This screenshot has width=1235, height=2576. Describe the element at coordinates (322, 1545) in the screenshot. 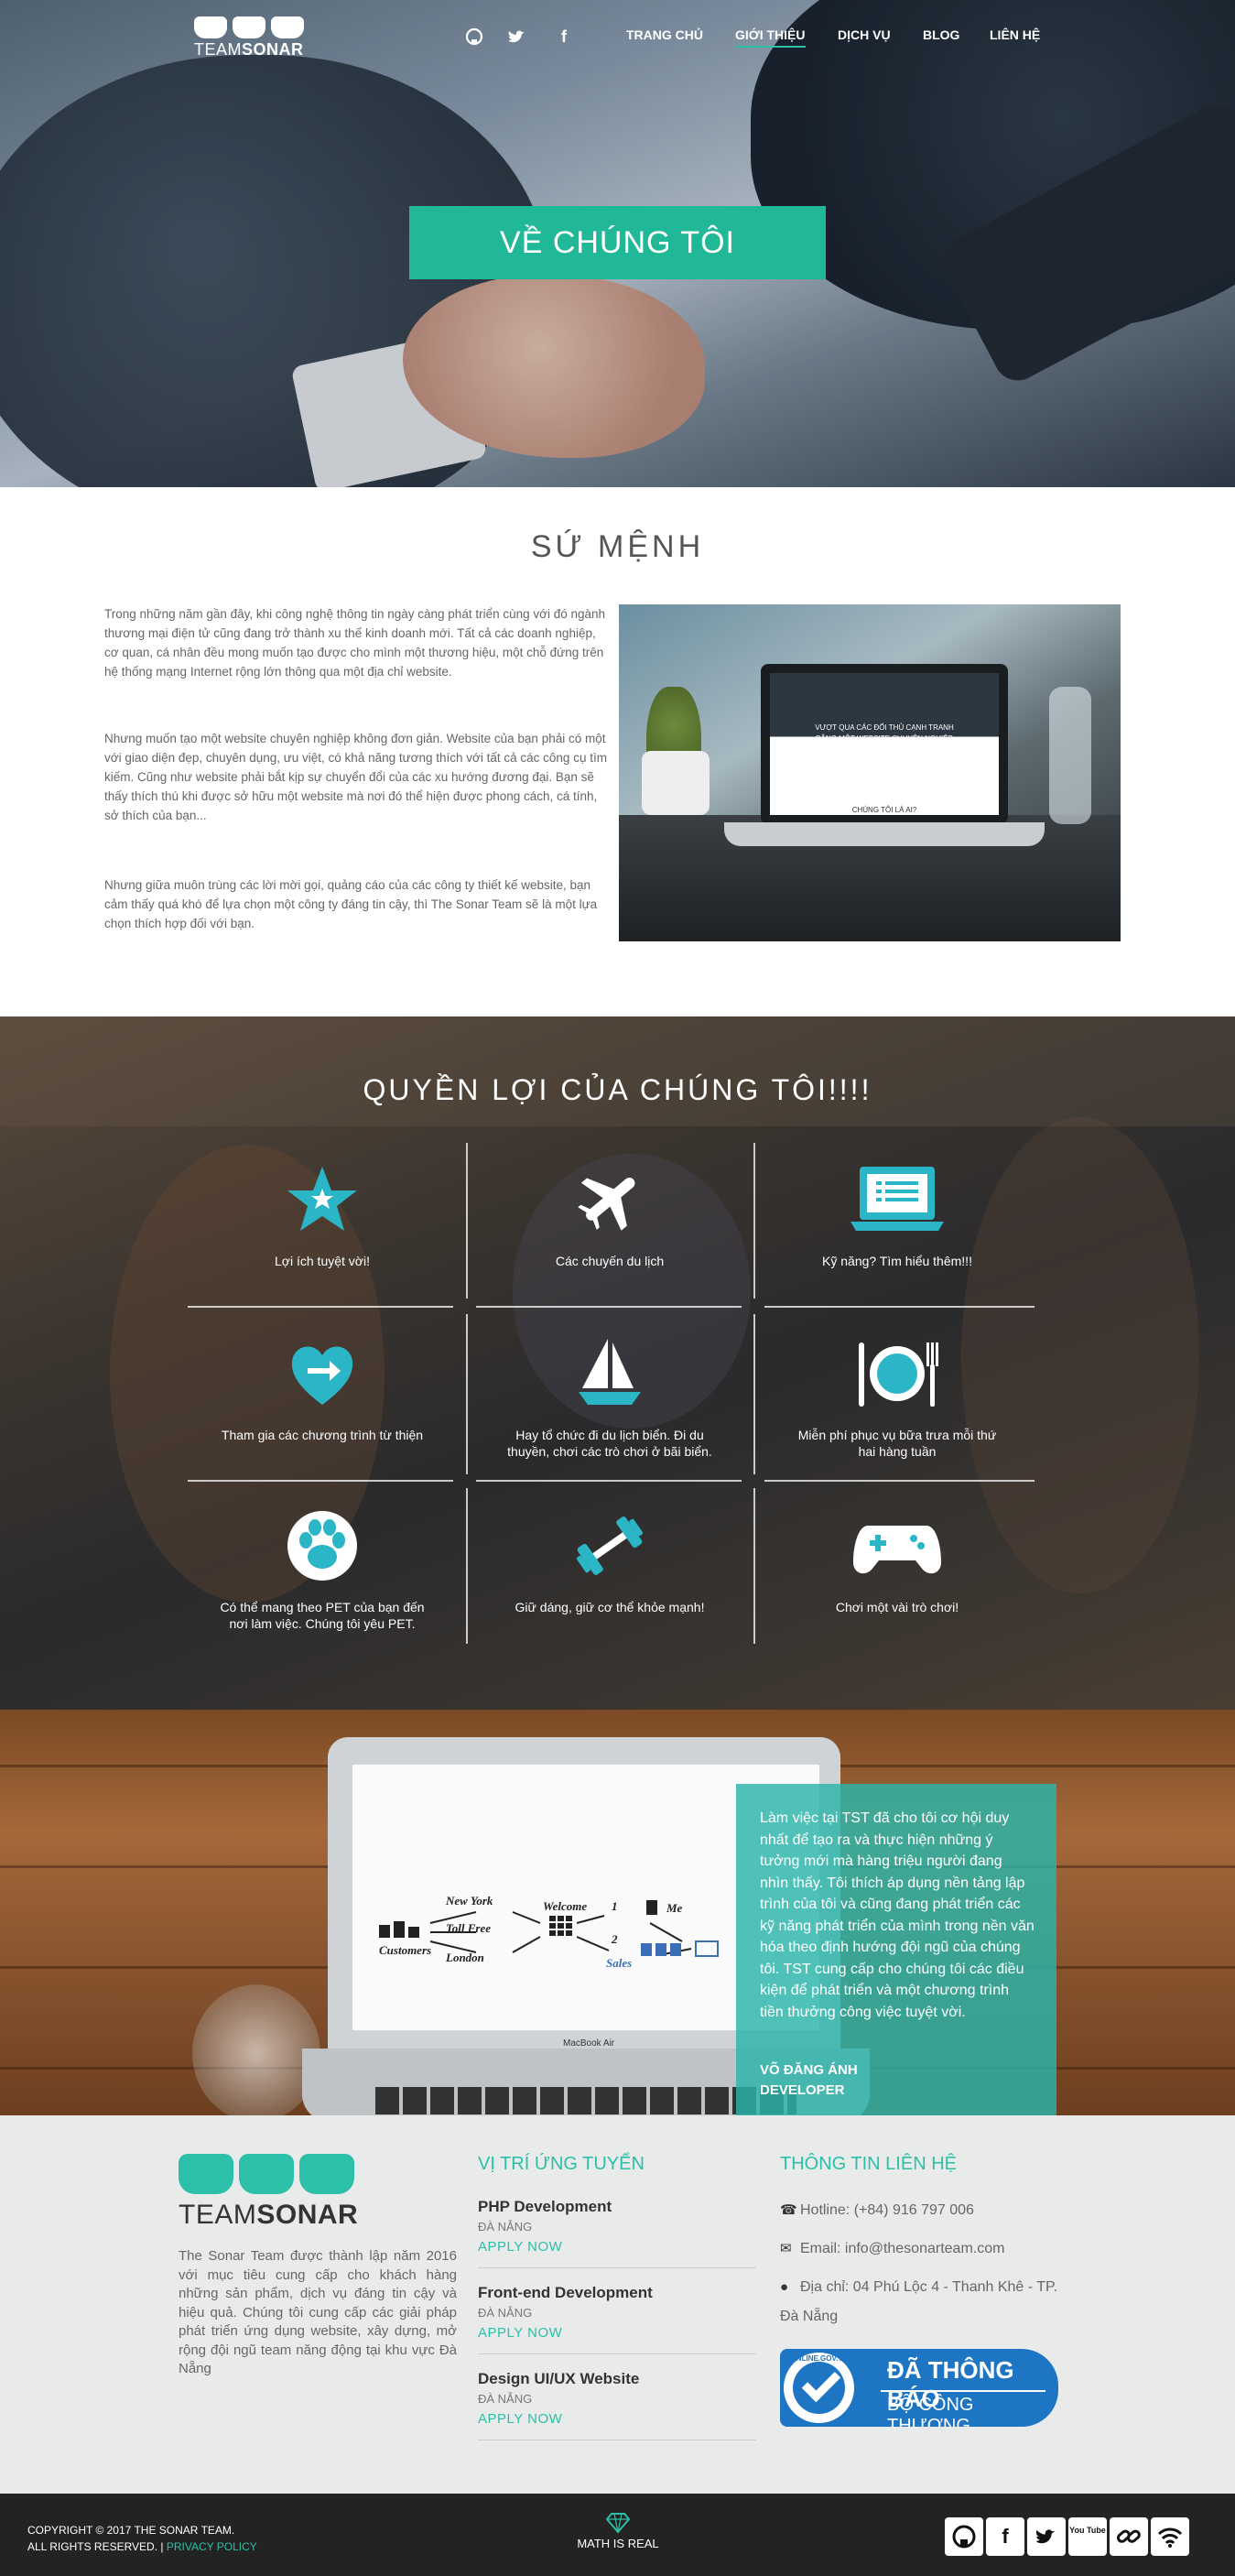

I see `paw-icon` at that location.